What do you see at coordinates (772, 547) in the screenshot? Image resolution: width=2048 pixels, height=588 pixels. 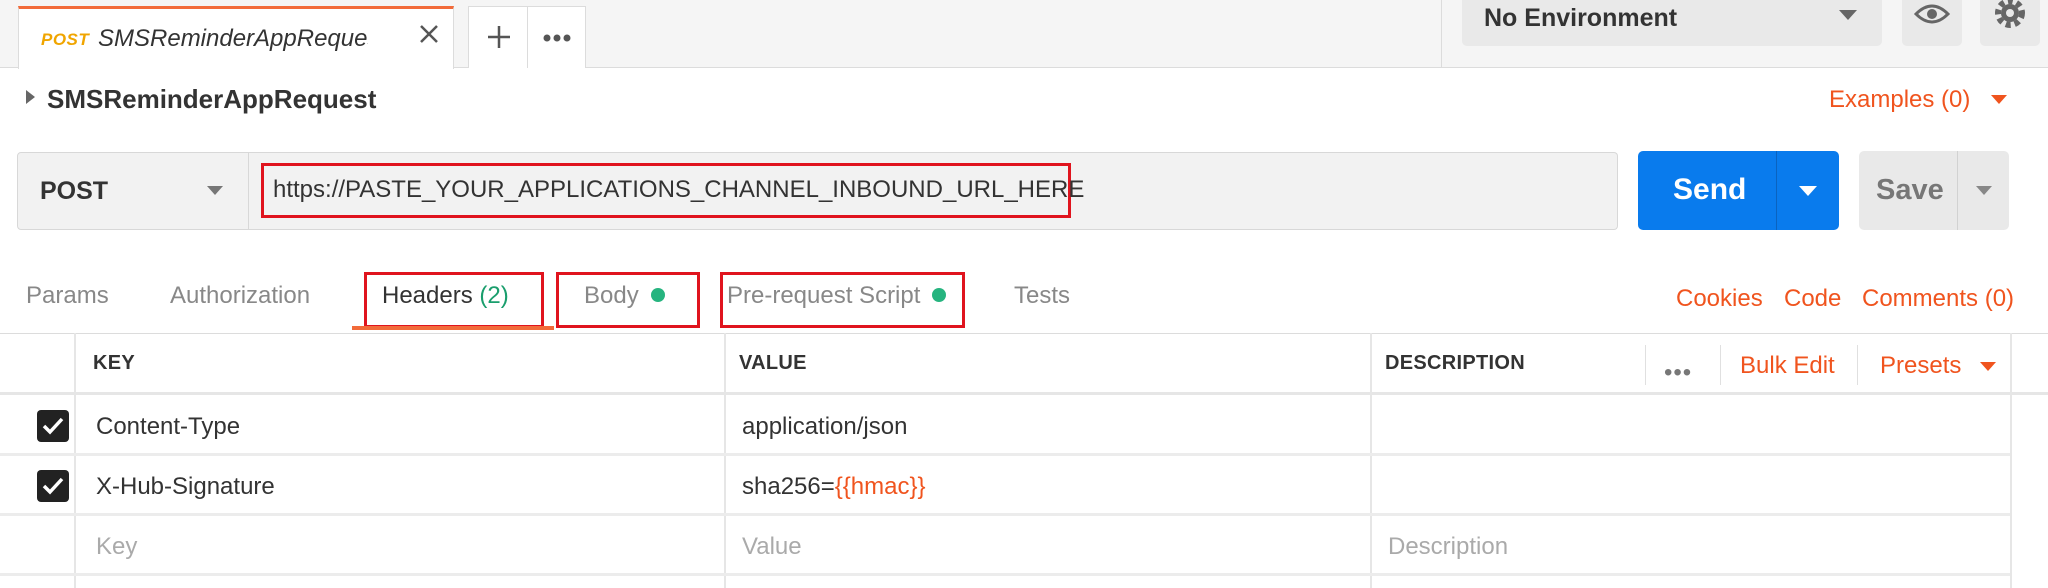 I see `value-placeholder: Value` at bounding box center [772, 547].